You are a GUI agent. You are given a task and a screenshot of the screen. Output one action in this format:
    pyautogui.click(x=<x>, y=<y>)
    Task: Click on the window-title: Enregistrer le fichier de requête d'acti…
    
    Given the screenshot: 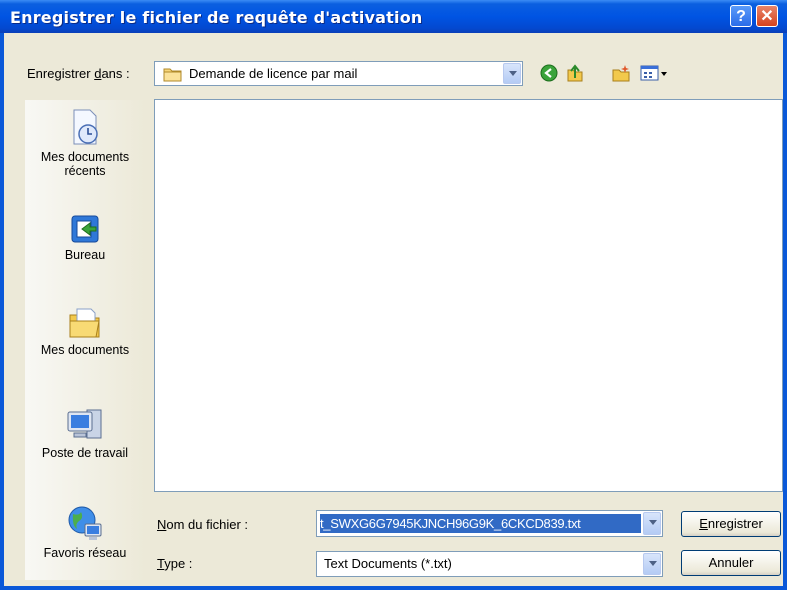 What is the action you would take?
    pyautogui.click(x=216, y=17)
    